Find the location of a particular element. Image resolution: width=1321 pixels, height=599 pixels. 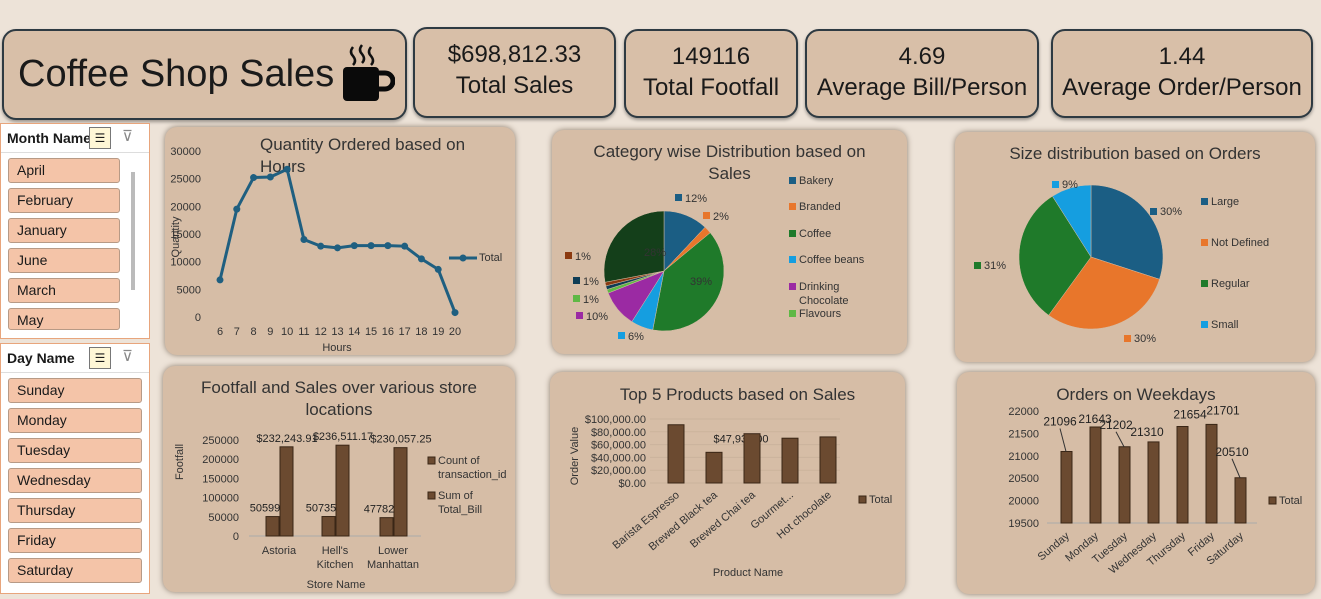

kpi-value: $698,812.33 is located at coordinates (514, 54).